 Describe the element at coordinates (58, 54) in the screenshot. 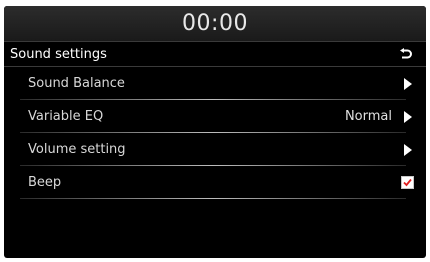

I see `page-title: Sound settings` at that location.